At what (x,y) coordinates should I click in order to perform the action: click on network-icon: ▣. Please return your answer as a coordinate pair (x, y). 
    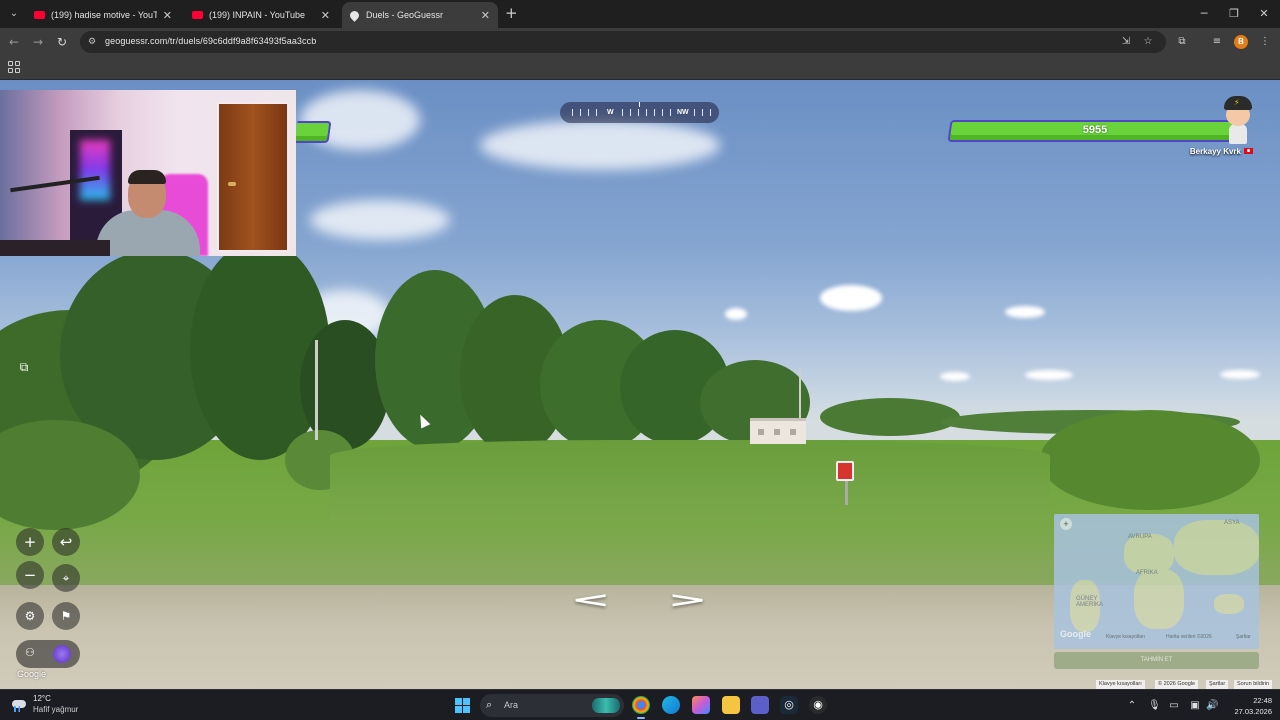
    Looking at the image, I should click on (1195, 706).